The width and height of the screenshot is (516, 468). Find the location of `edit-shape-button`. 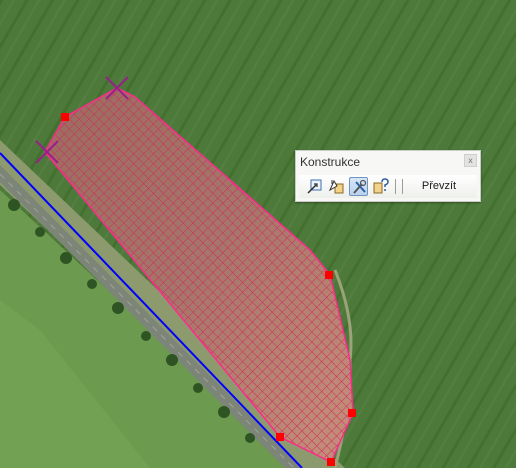

edit-shape-button is located at coordinates (336, 186).